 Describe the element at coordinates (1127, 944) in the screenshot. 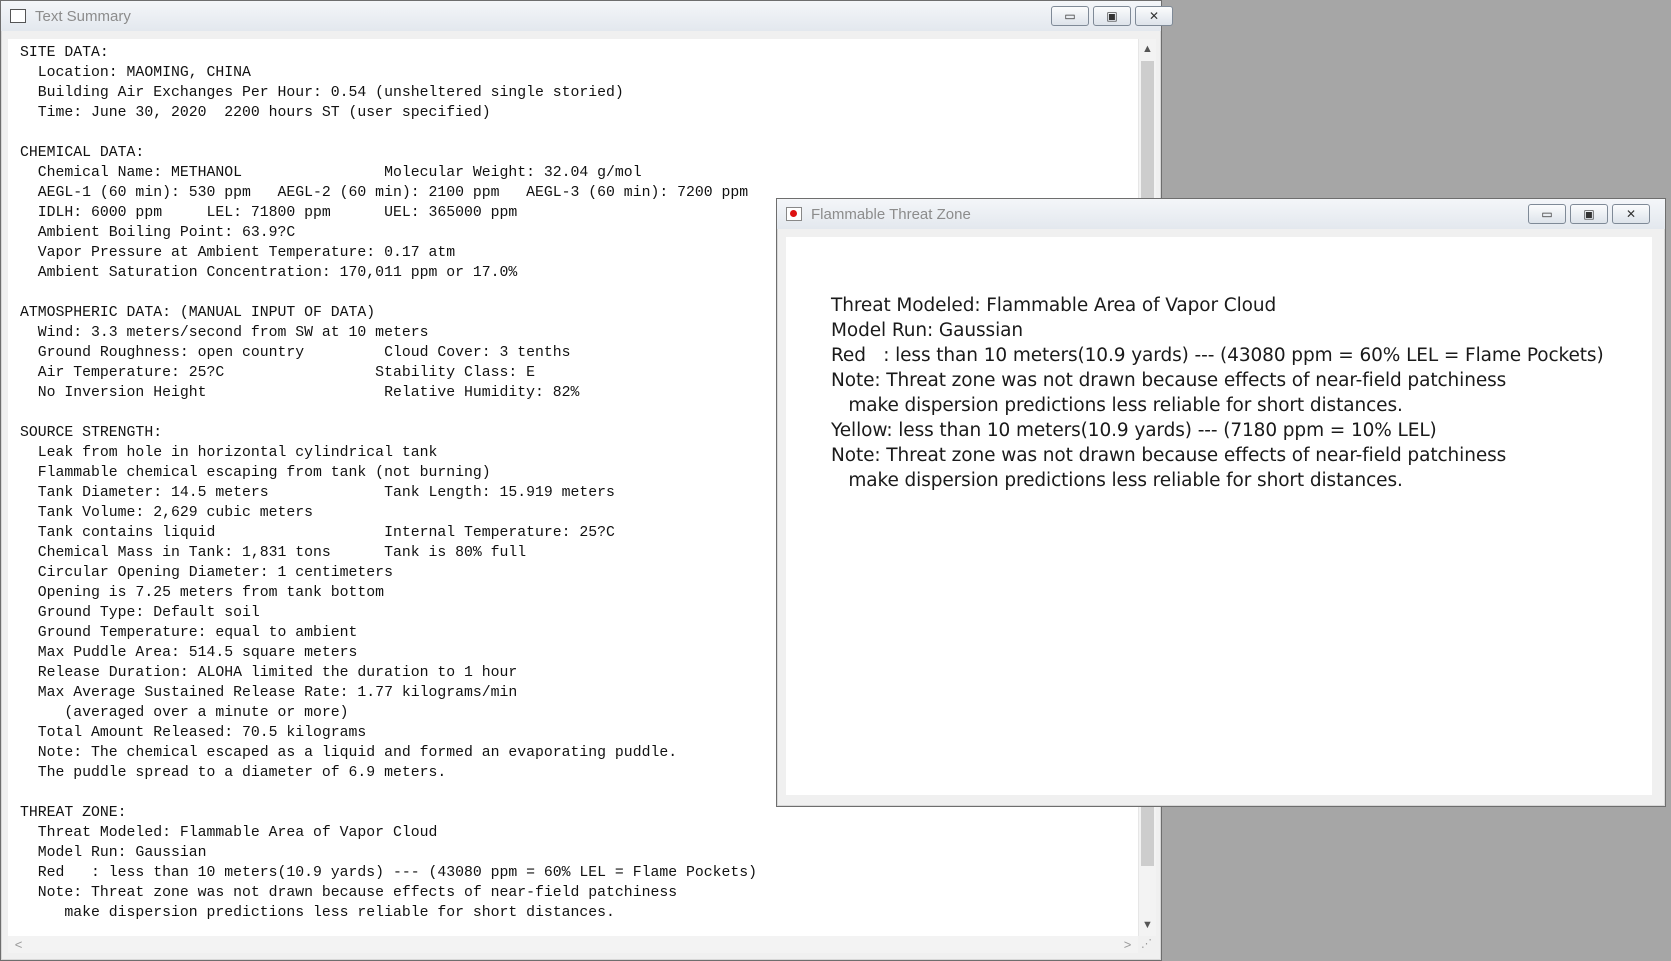

I see `scroll-right-arrow-icon: >` at that location.